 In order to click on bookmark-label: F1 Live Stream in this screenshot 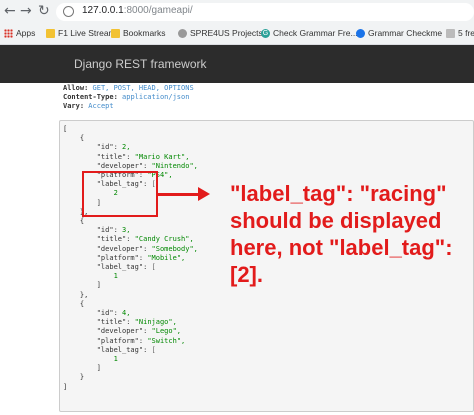, I will do `click(87, 33)`.